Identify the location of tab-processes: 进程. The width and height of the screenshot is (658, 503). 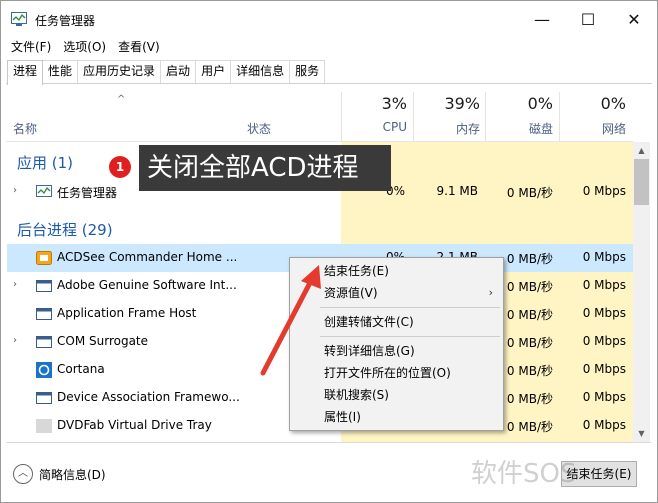
(25, 72).